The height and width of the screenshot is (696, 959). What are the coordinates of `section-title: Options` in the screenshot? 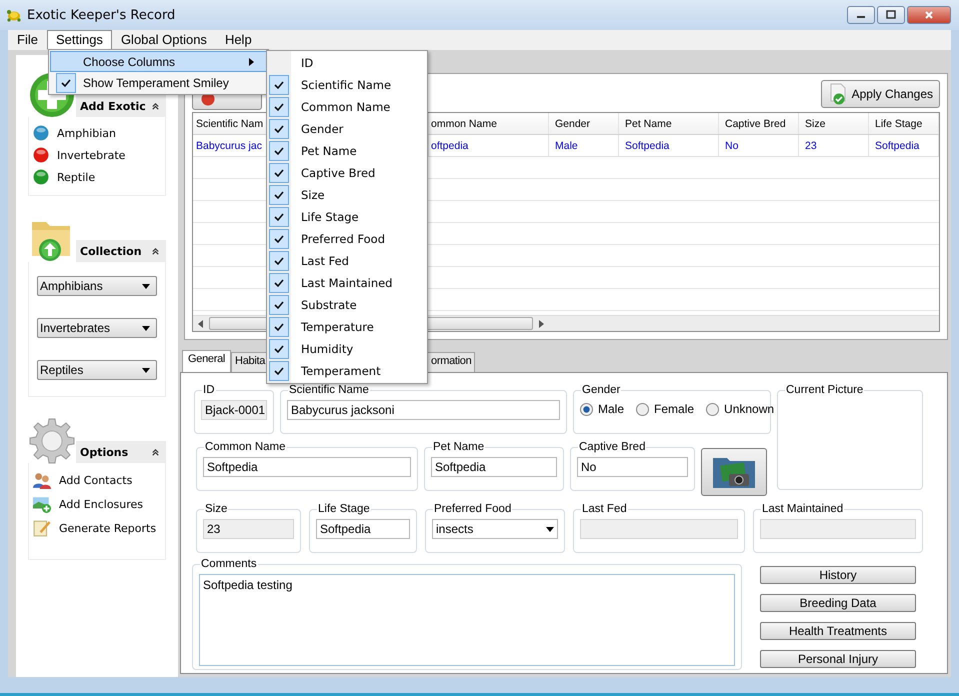 It's located at (104, 452).